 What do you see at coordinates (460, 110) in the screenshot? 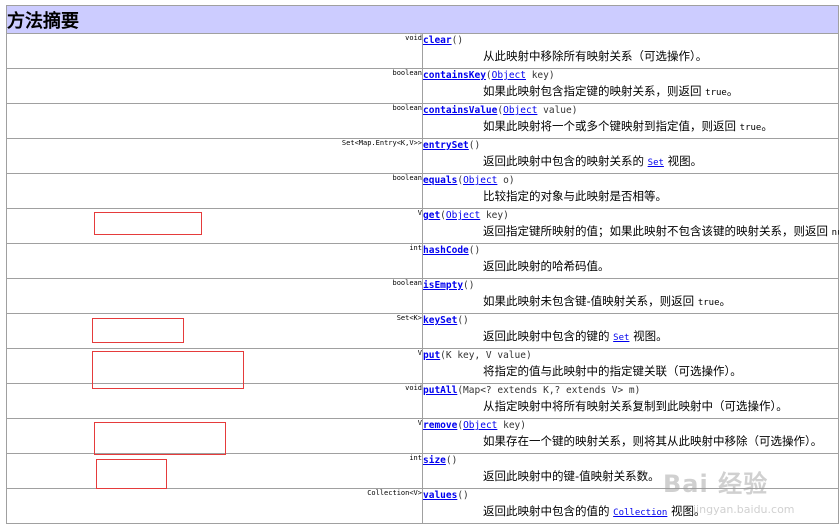
I see `method-name-link: containsValue` at bounding box center [460, 110].